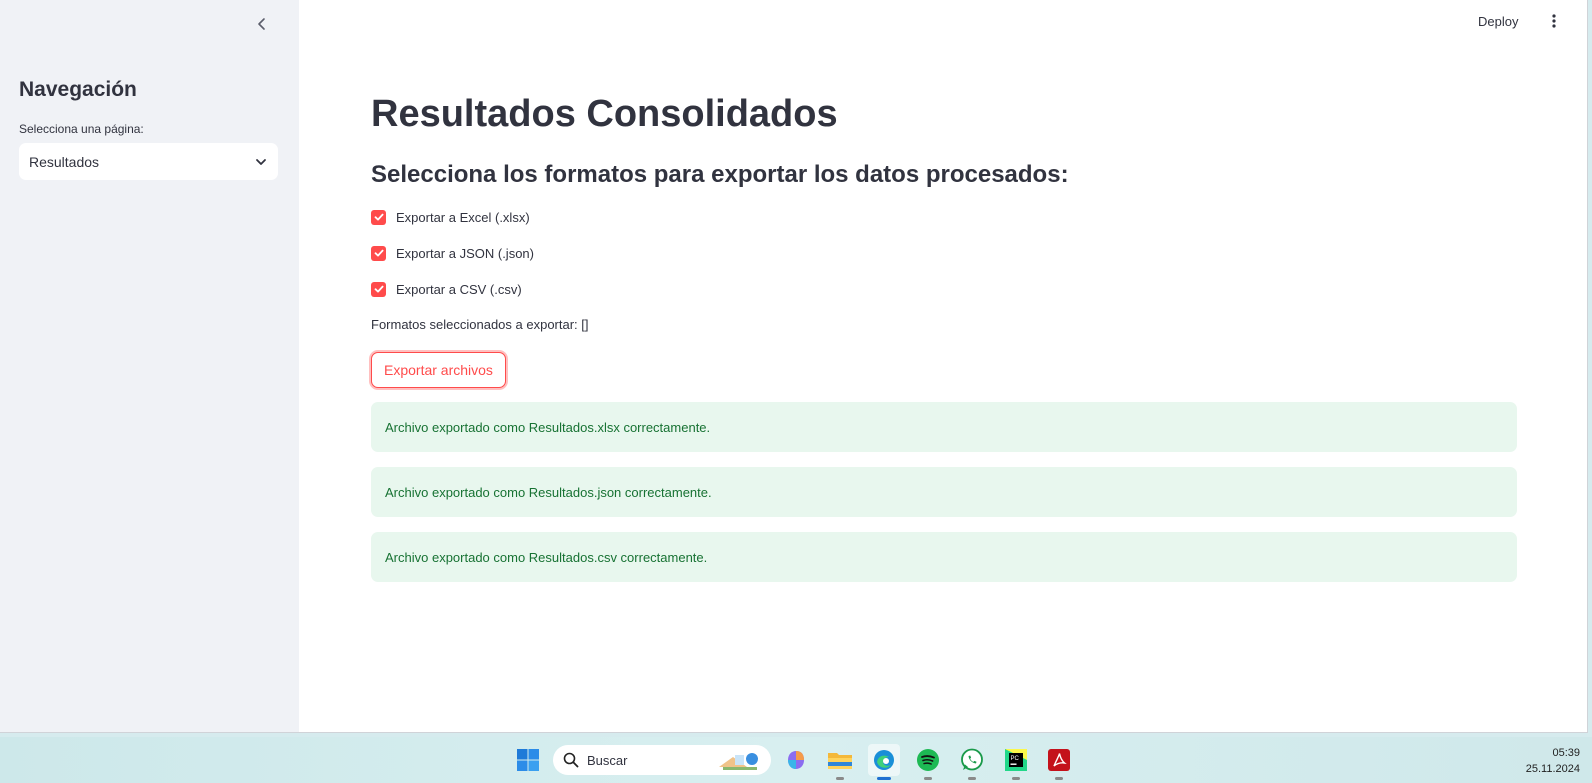 The width and height of the screenshot is (1592, 783). Describe the element at coordinates (1498, 21) in the screenshot. I see `deploy-button: Deploy` at that location.